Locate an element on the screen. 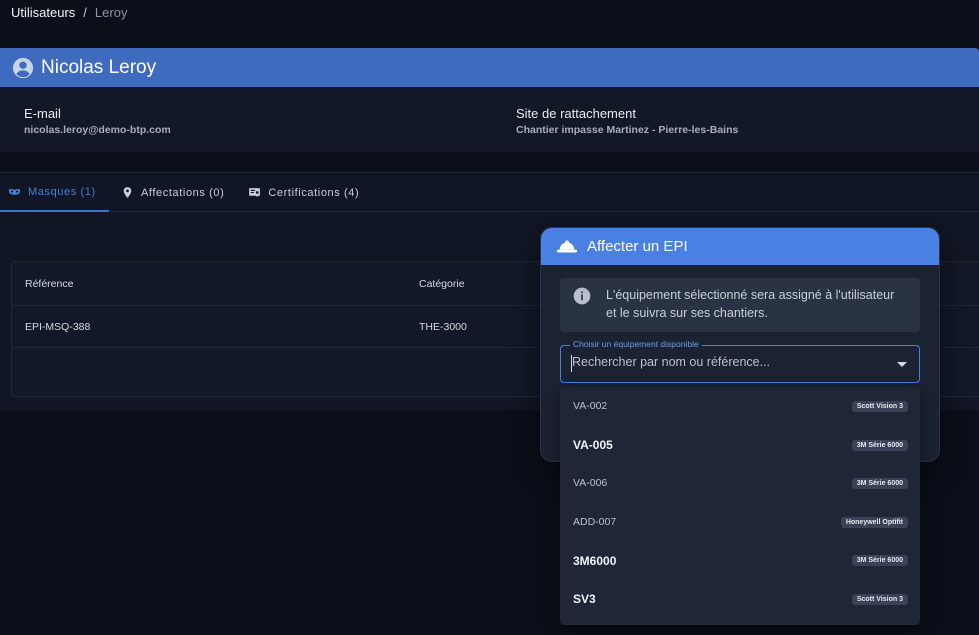  breadcrumb: Utilisateurs / Leroy is located at coordinates (69, 12).